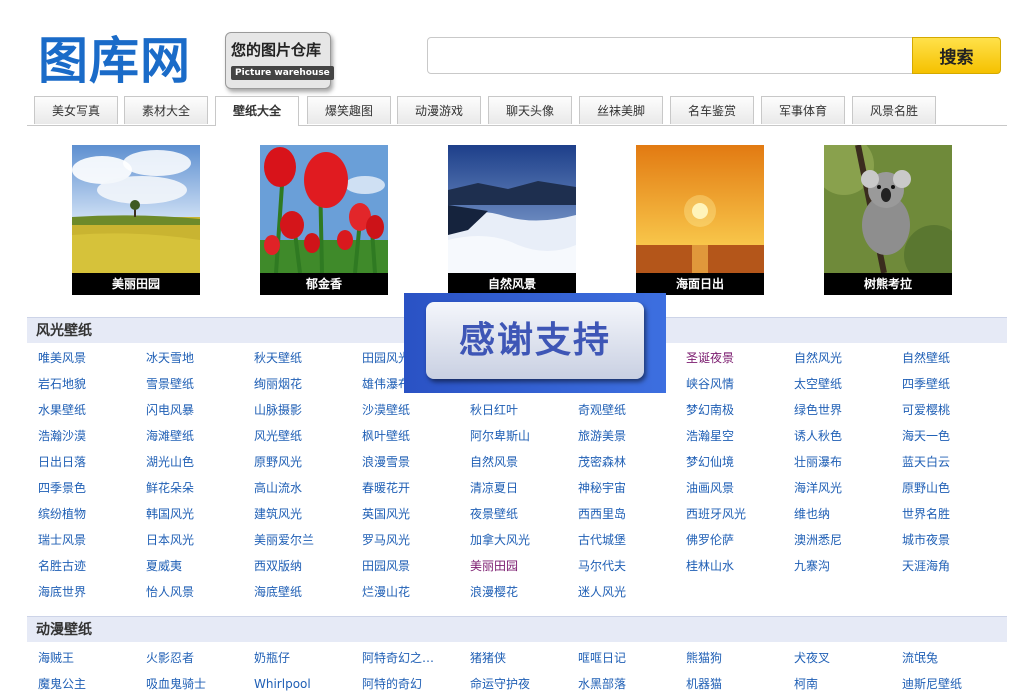 The image size is (1030, 692). Describe the element at coordinates (602, 566) in the screenshot. I see `wallpaper-link: 马尔代夫` at that location.